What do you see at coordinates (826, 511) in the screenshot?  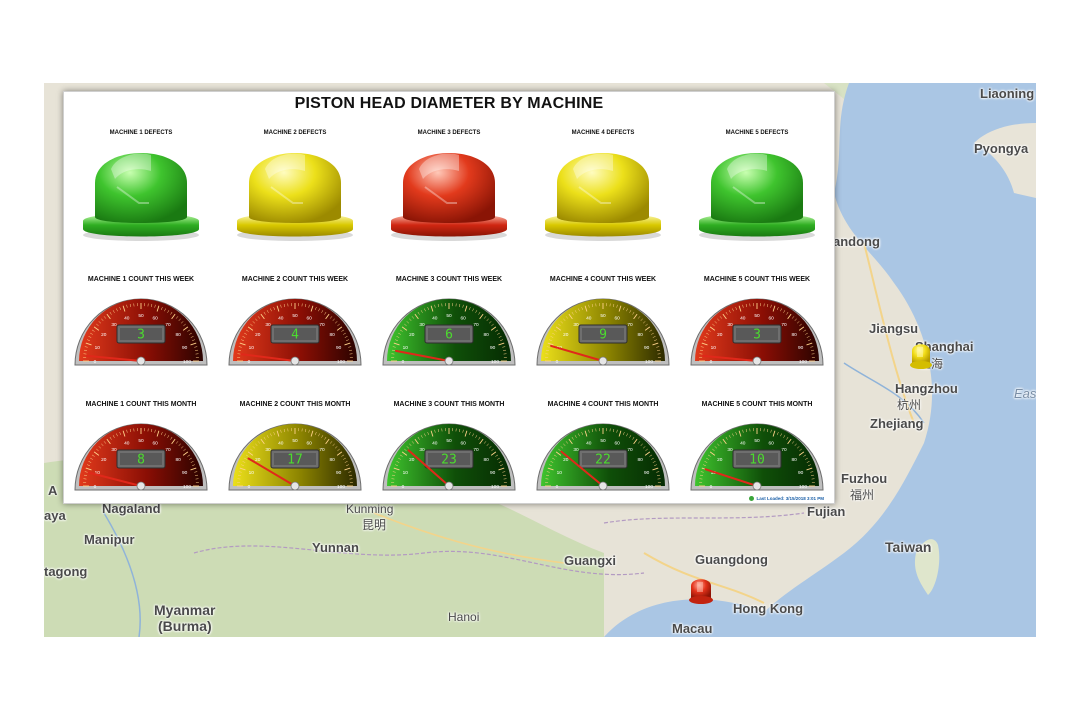 I see `map-label-fujian: Fujian` at bounding box center [826, 511].